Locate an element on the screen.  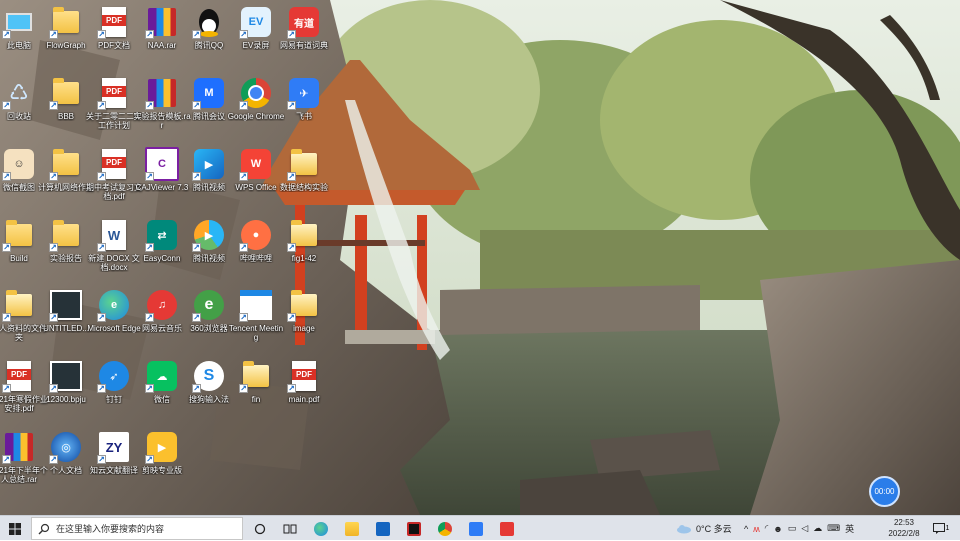
desktop-icon-meeting: M ↗ 腾讯会议 is located at coordinates (209, 108).